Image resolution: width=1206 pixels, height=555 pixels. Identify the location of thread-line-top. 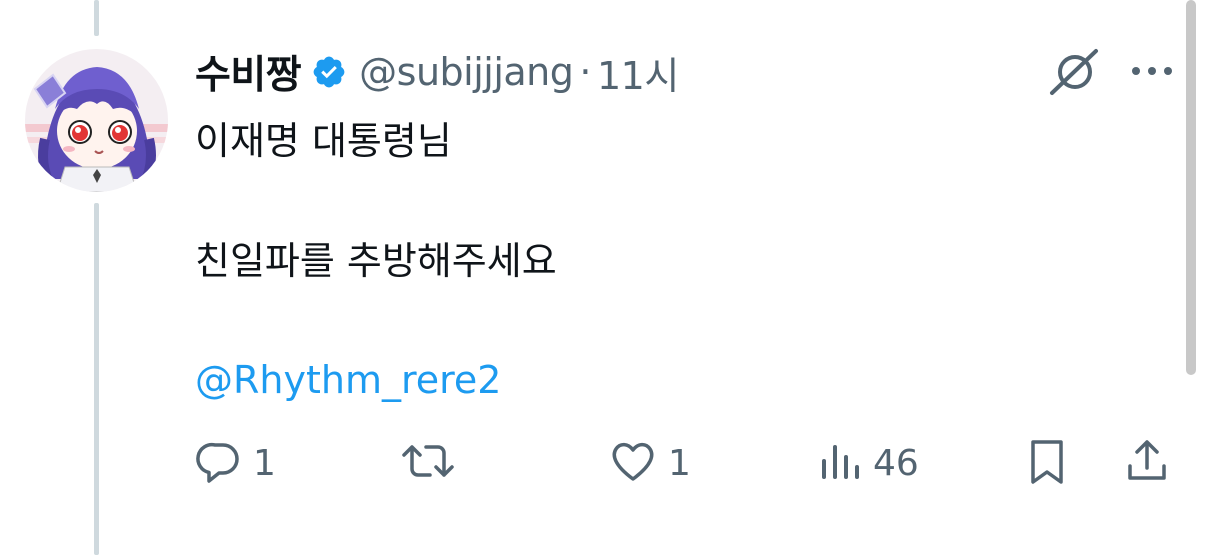
(96, 18).